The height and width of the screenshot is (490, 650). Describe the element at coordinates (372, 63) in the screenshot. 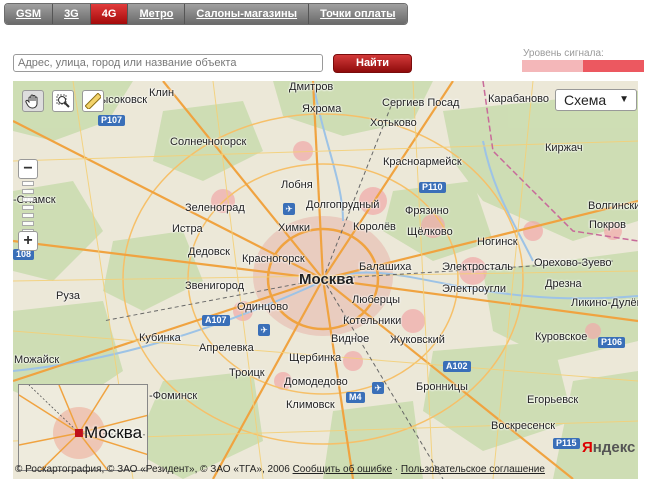

I see `find-button: Найти` at that location.